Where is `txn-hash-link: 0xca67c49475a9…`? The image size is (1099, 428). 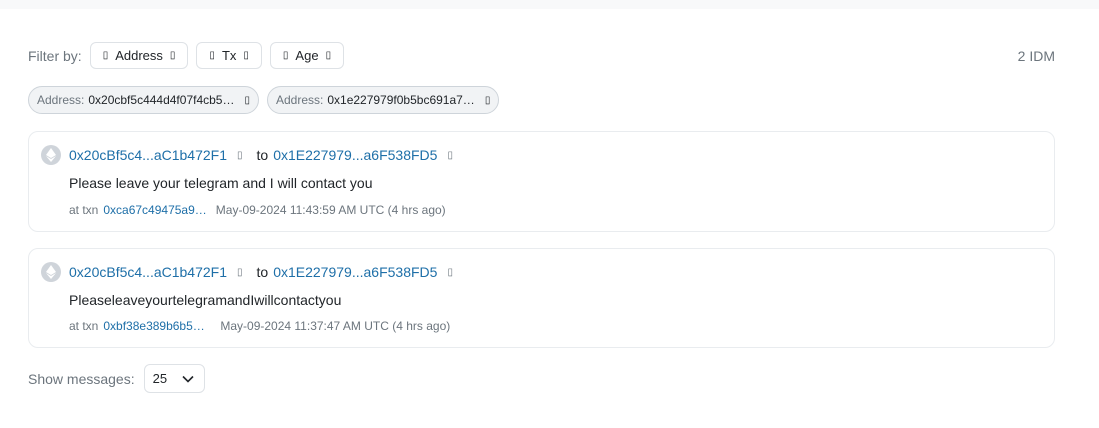 txn-hash-link: 0xca67c49475a9… is located at coordinates (154, 210).